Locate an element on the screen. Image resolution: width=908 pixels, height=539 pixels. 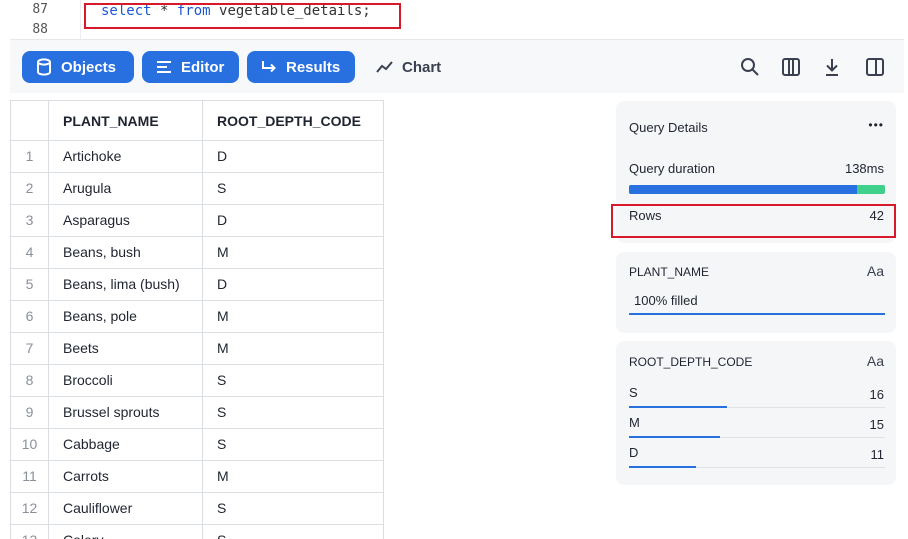
objects-label: Objects is located at coordinates (89, 67).